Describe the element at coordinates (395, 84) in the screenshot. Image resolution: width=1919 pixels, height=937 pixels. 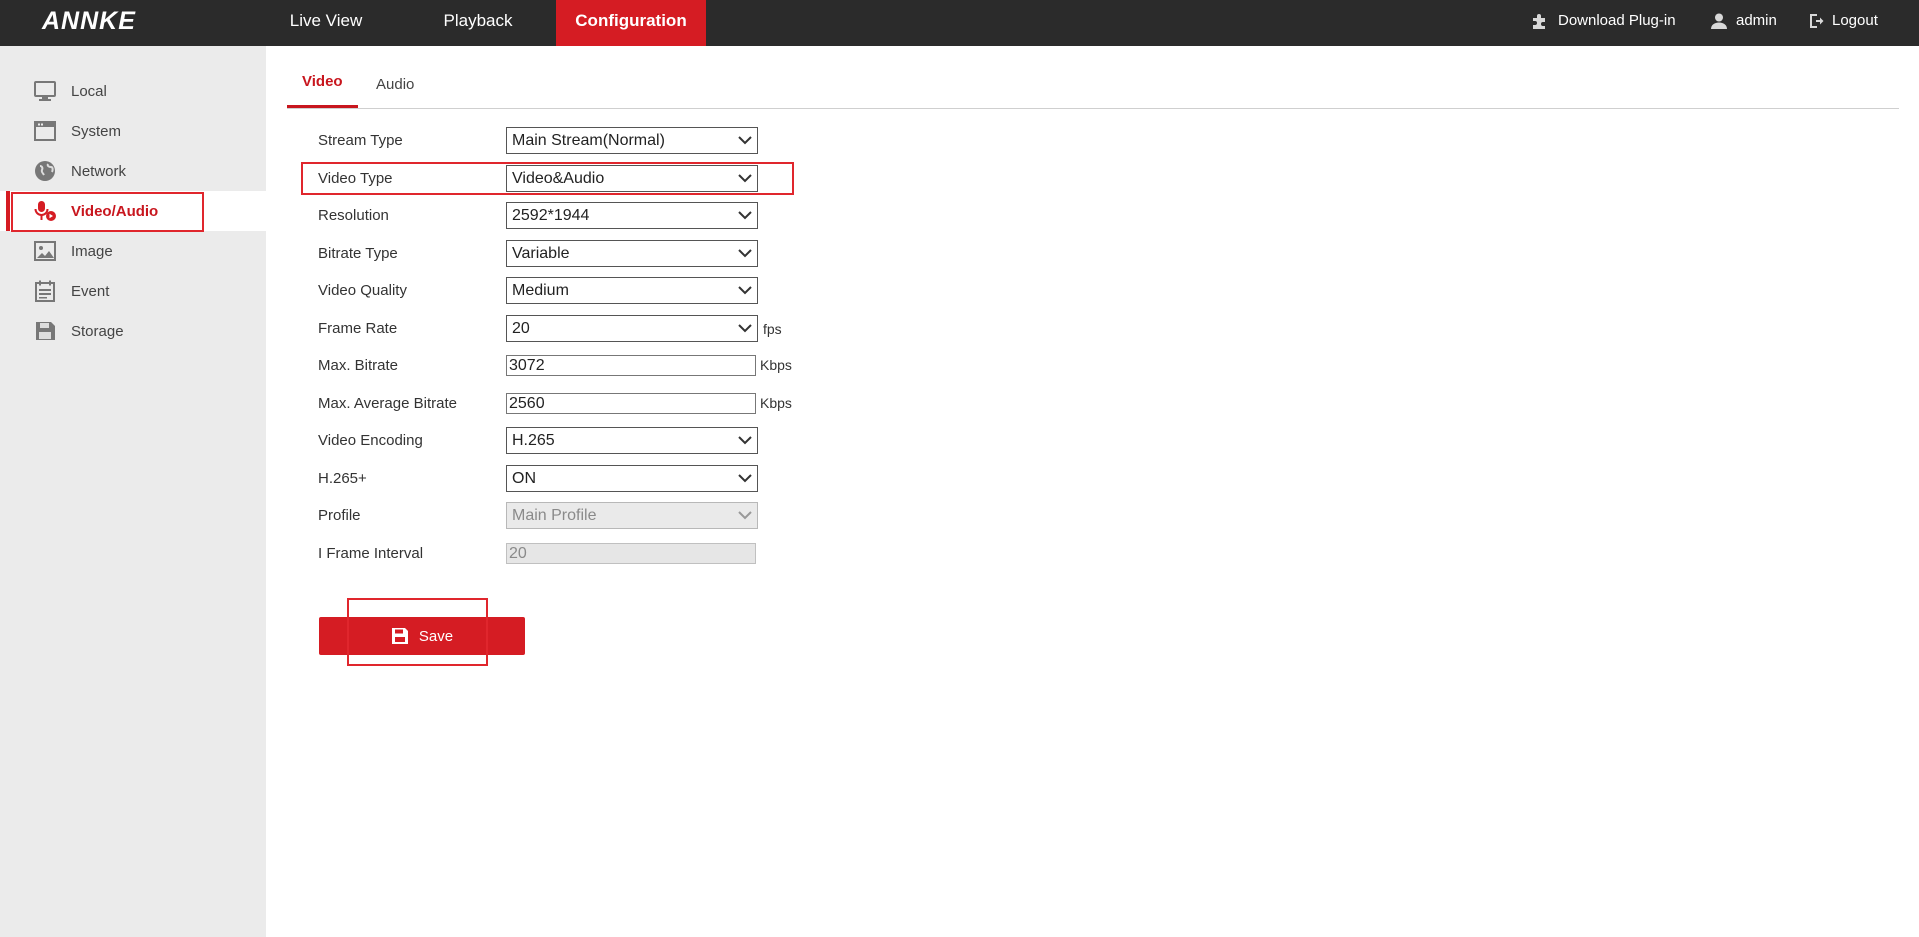
I see `tab-audio: Audio` at that location.